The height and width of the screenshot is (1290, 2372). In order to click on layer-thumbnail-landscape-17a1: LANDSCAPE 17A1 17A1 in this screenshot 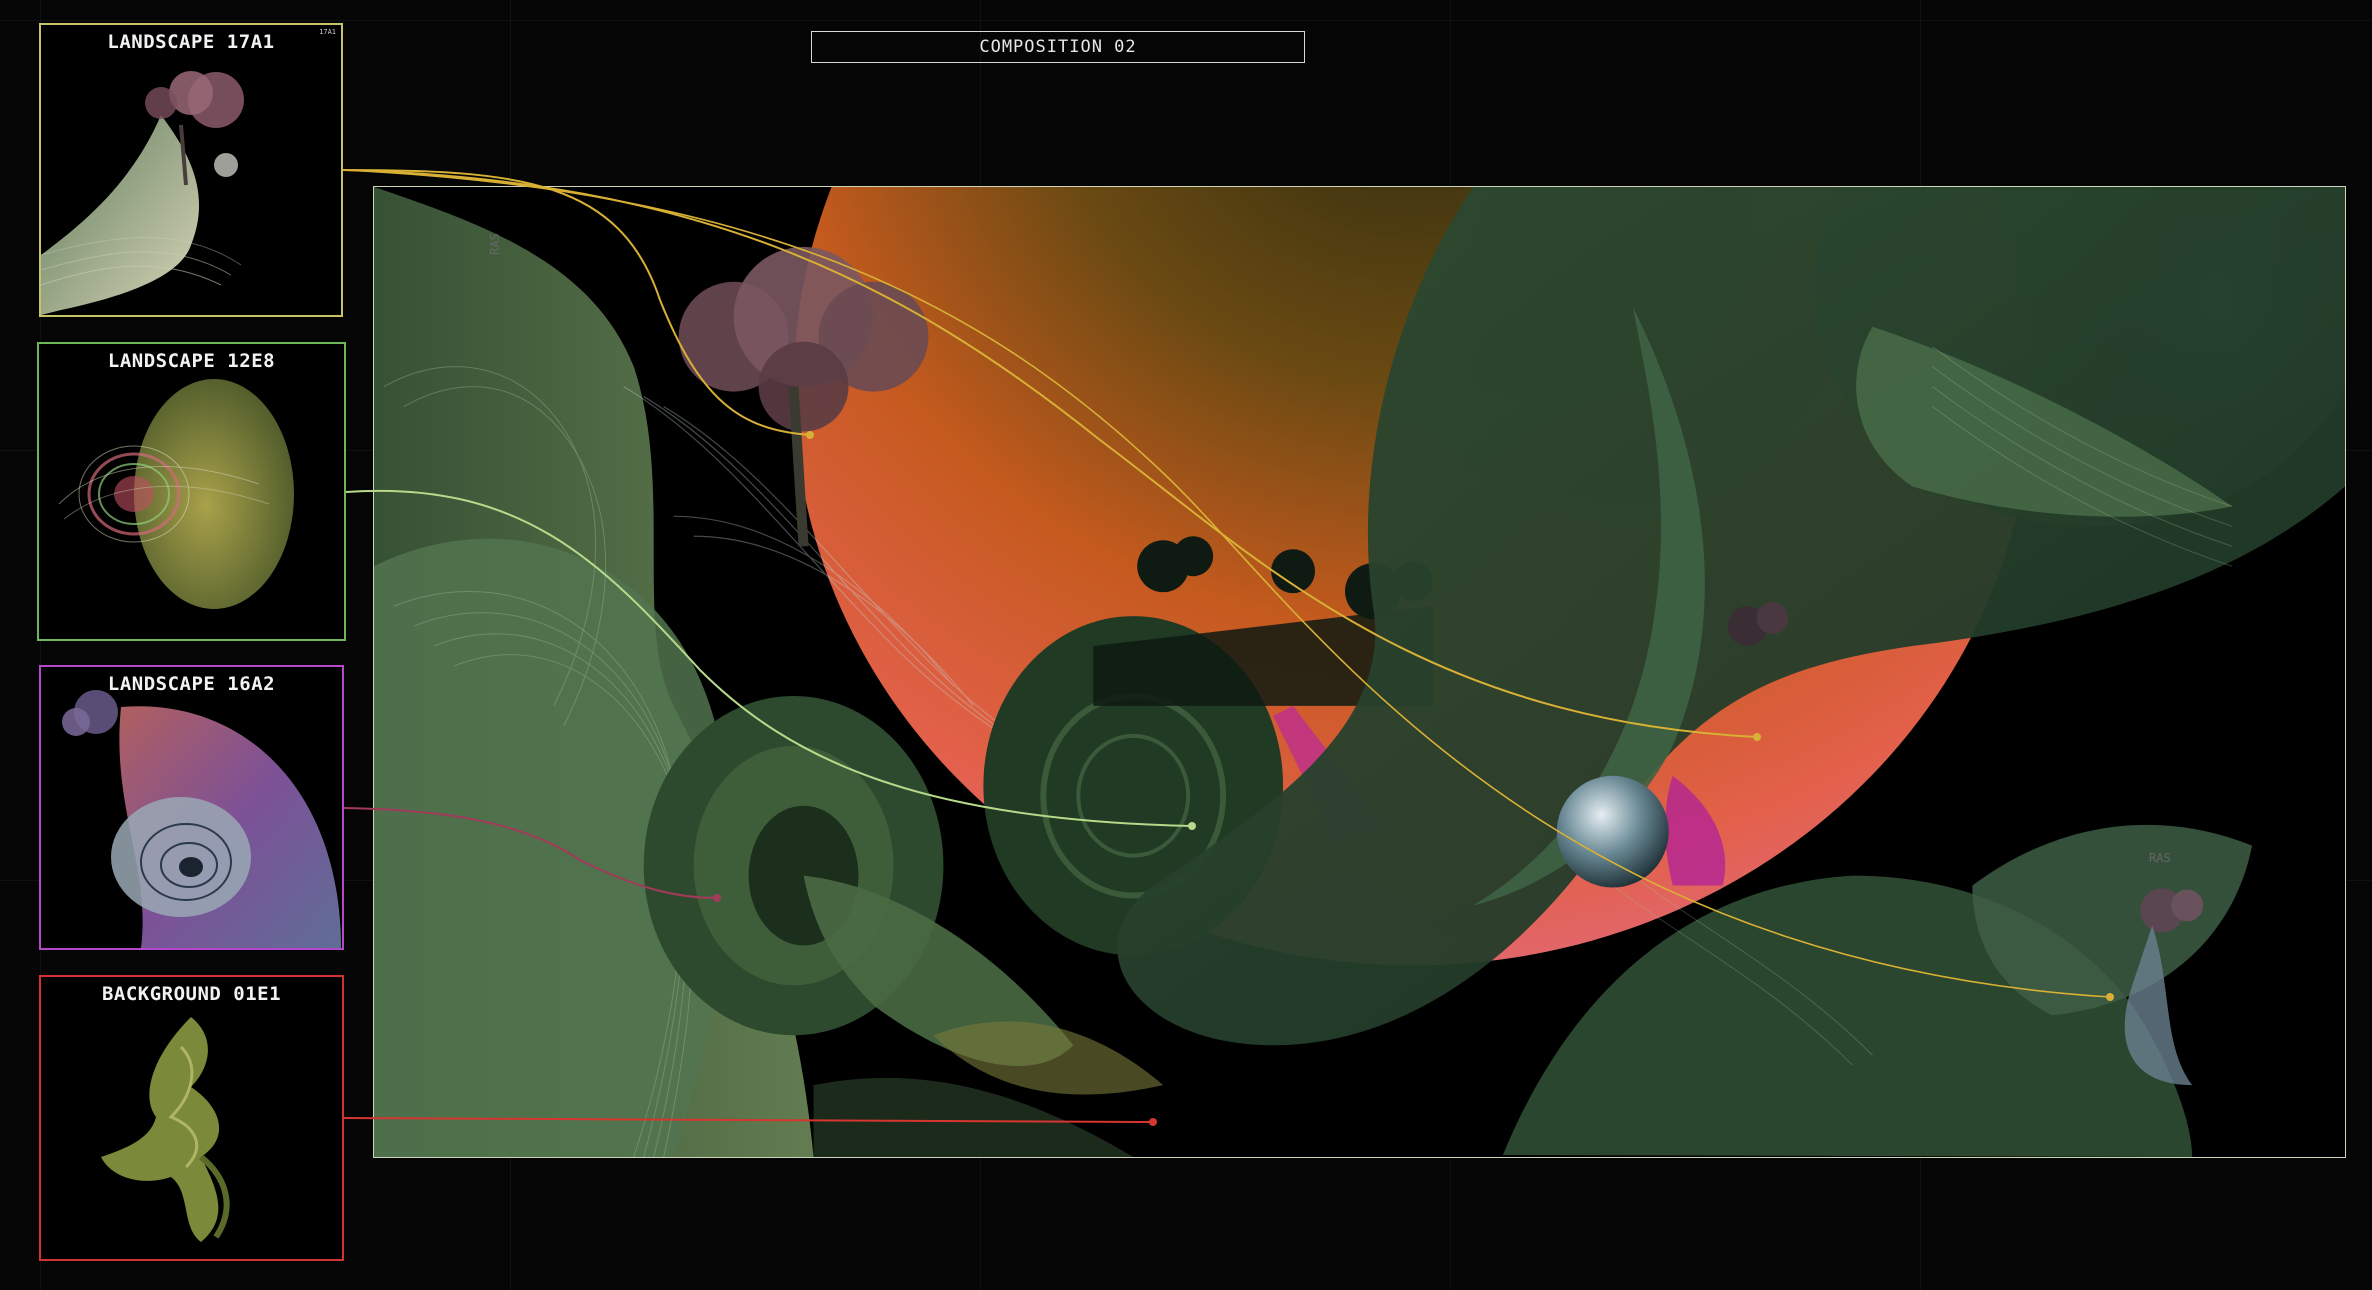, I will do `click(191, 170)`.